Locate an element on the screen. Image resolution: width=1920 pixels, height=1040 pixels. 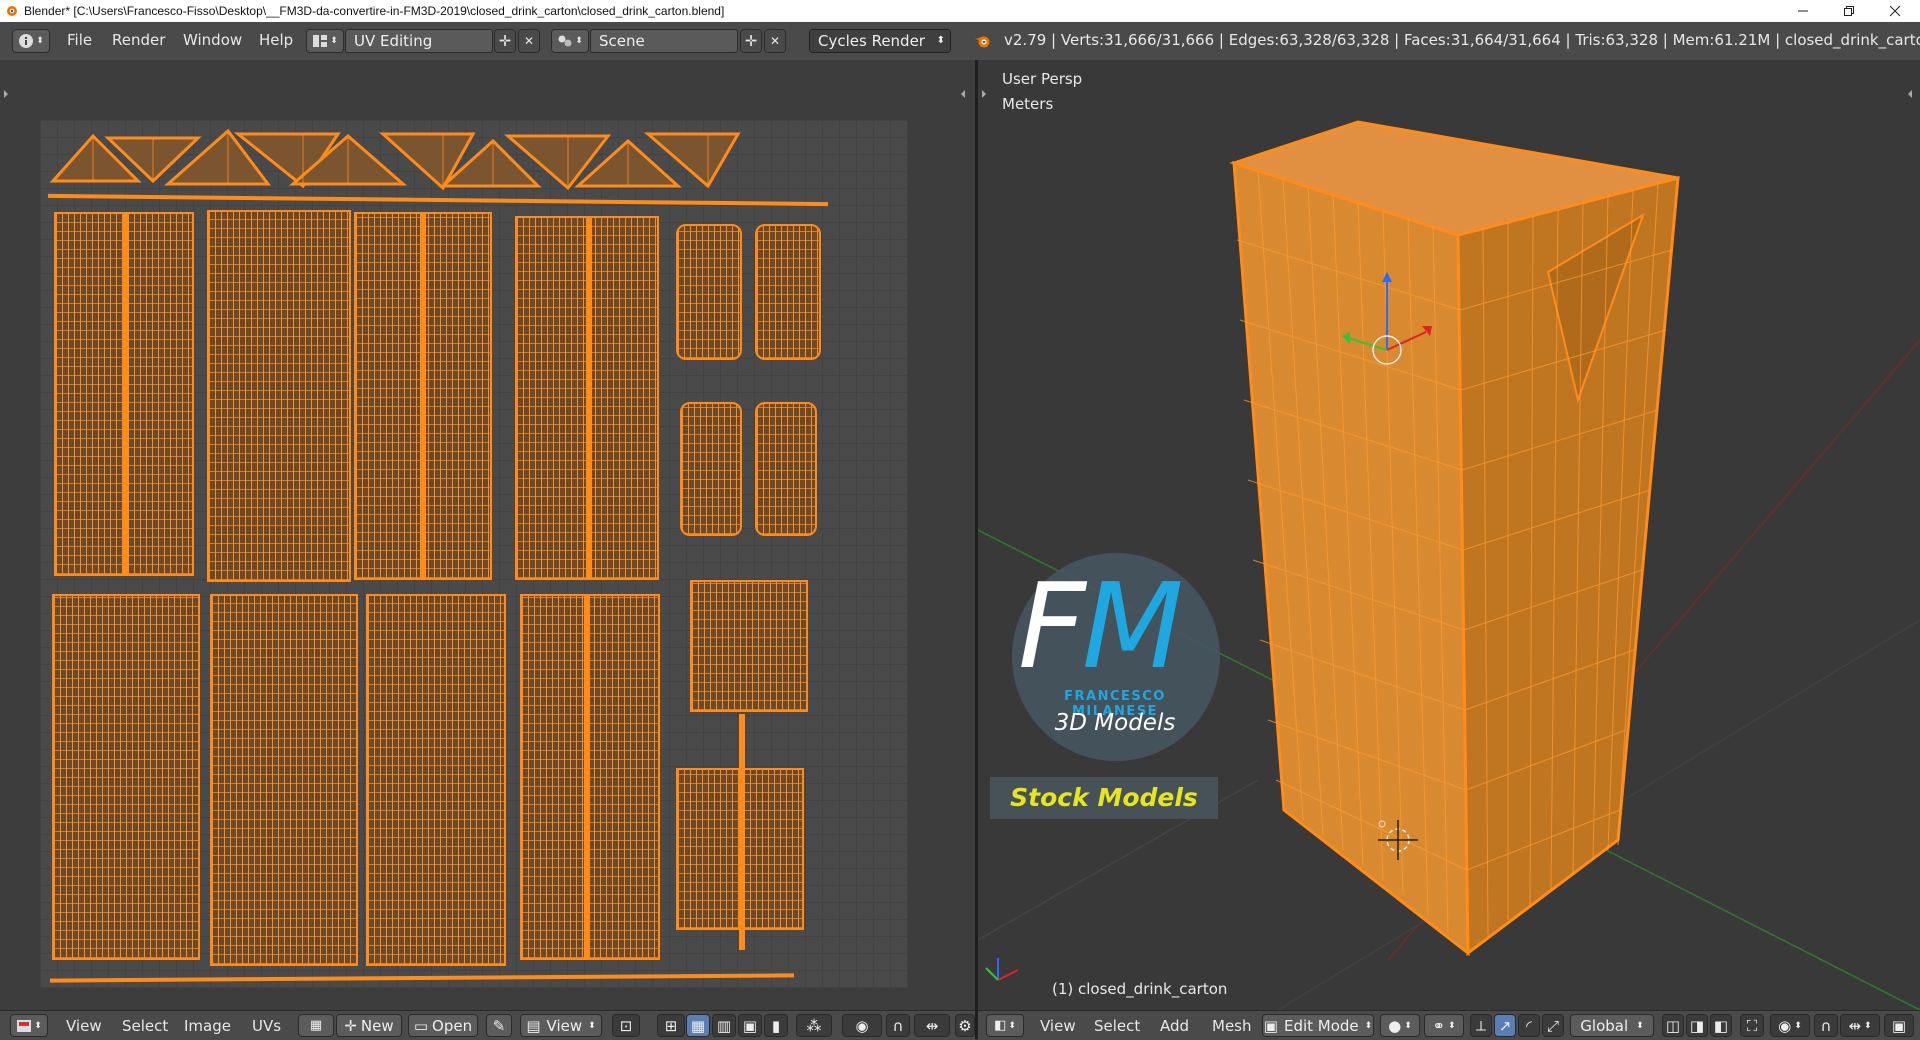
restore-icon is located at coordinates (1849, 11).